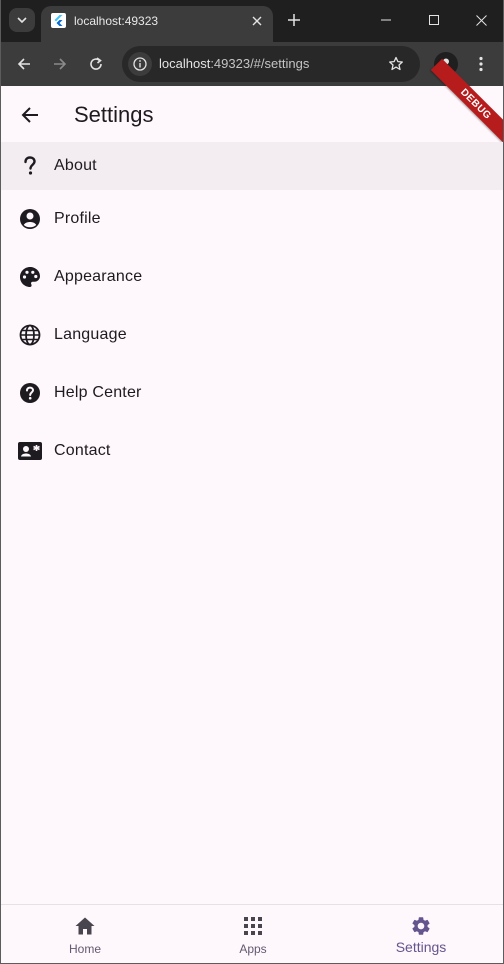  What do you see at coordinates (185, 63) in the screenshot?
I see `url-host: localhost` at bounding box center [185, 63].